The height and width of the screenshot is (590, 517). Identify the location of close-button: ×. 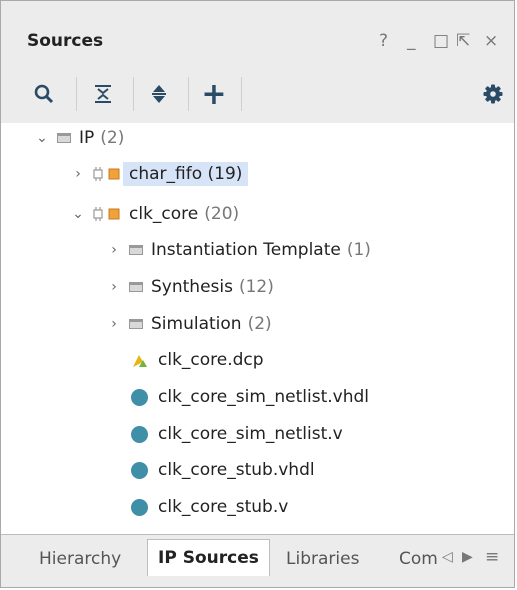
(491, 41).